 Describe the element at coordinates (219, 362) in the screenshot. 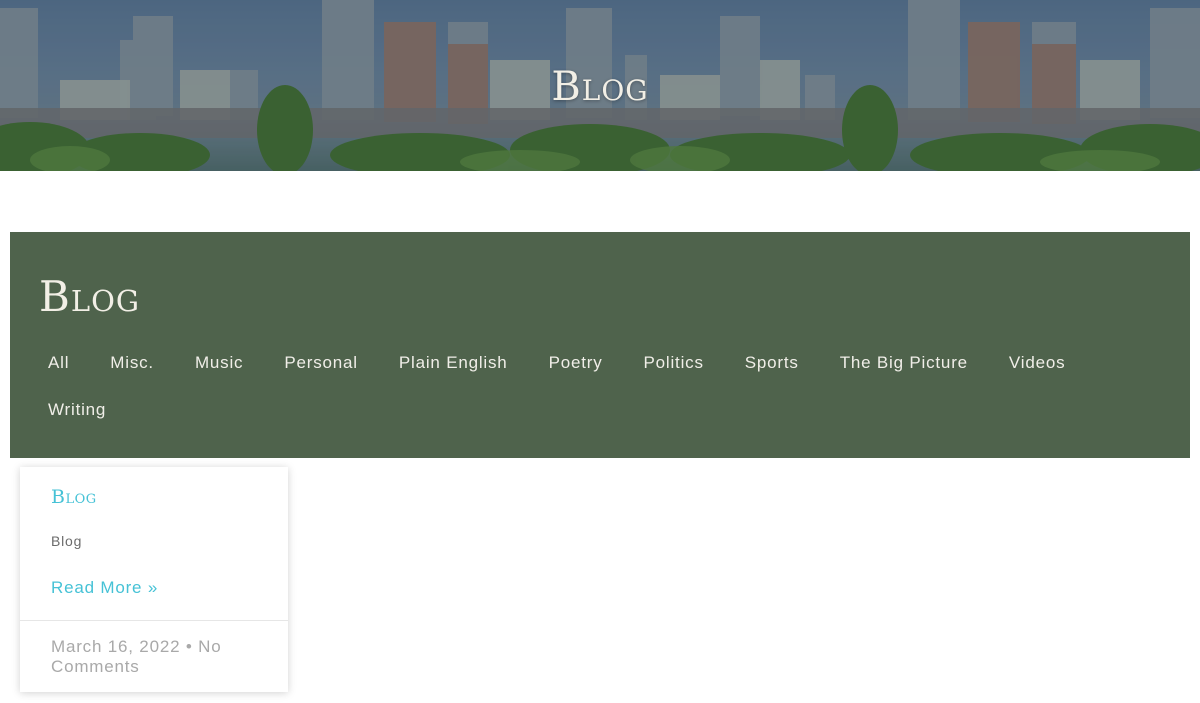

I see `category-music: Music` at that location.